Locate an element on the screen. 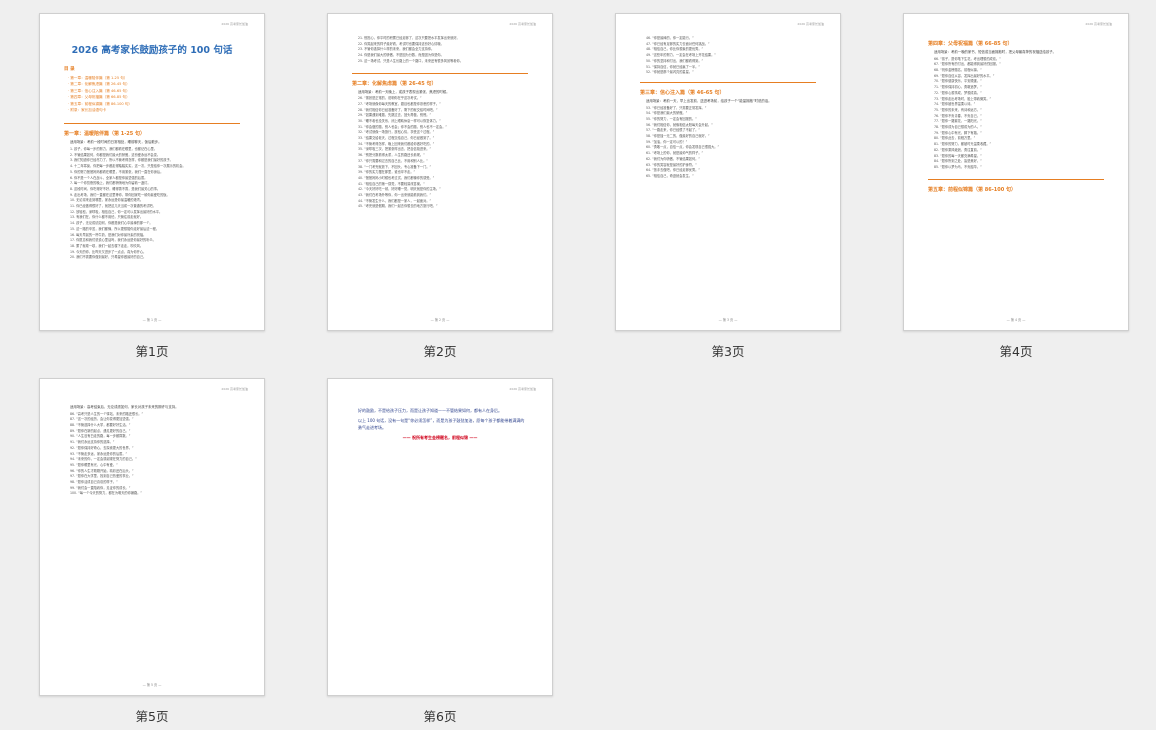 The width and height of the screenshot is (1156, 730). section-heading: 第三章：信心注入篇（第 46-65 句） is located at coordinates (682, 92).